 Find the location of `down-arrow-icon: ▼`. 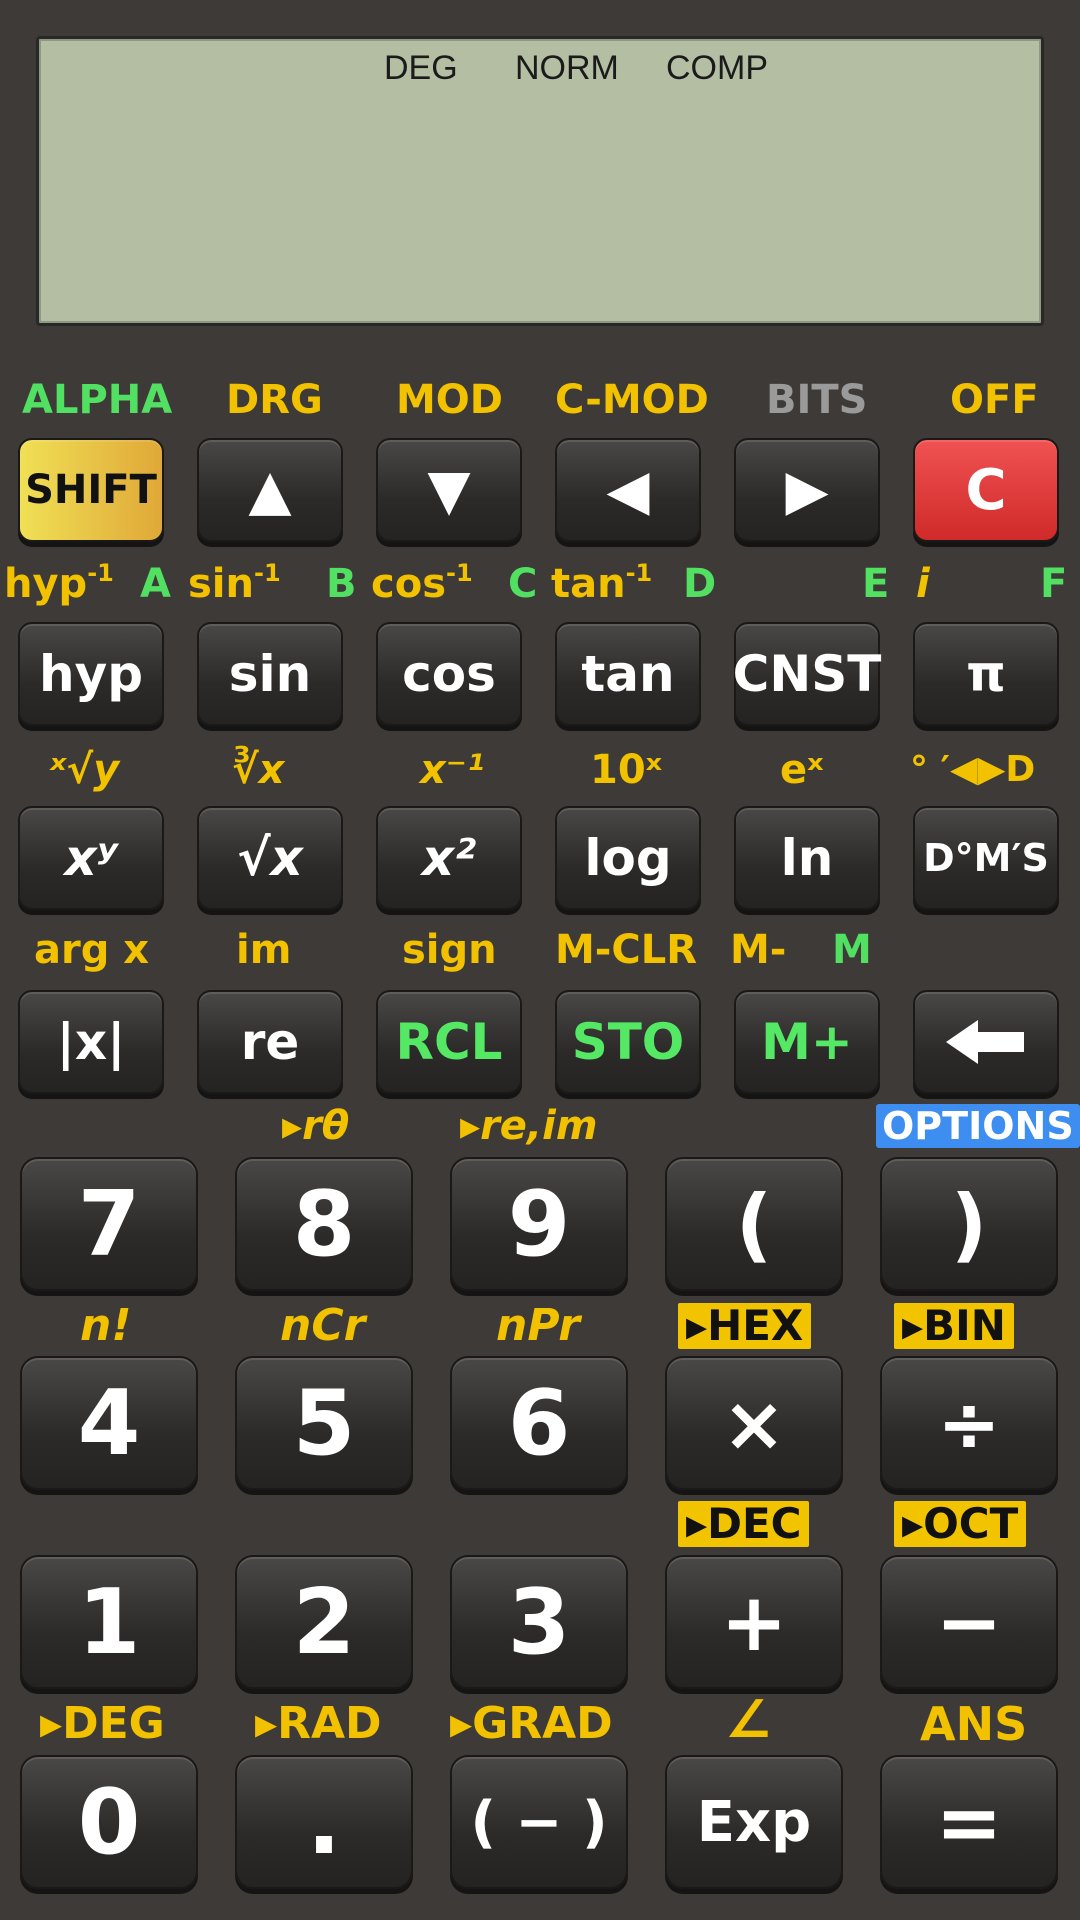

down-arrow-icon: ▼ is located at coordinates (449, 490).